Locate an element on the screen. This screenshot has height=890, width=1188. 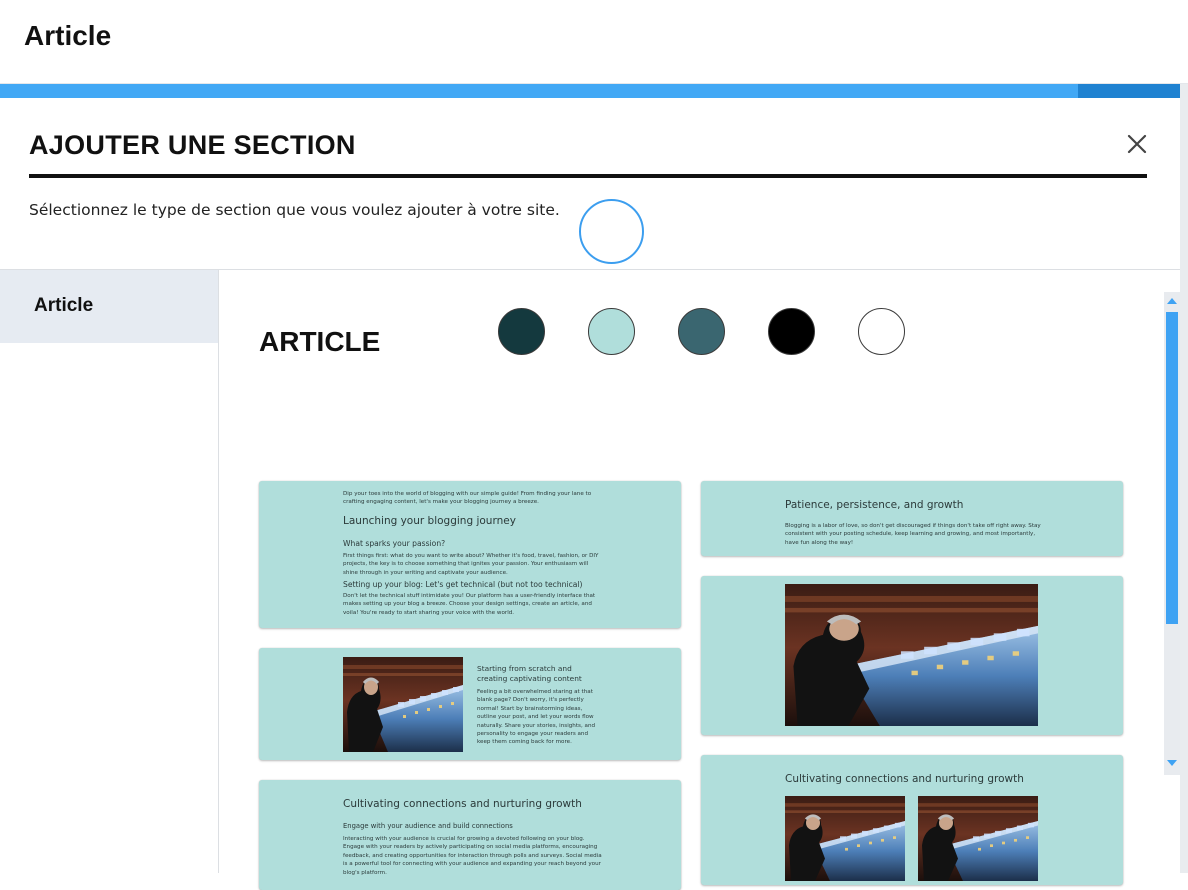
selected-swatch-ring is located at coordinates (611, 231).